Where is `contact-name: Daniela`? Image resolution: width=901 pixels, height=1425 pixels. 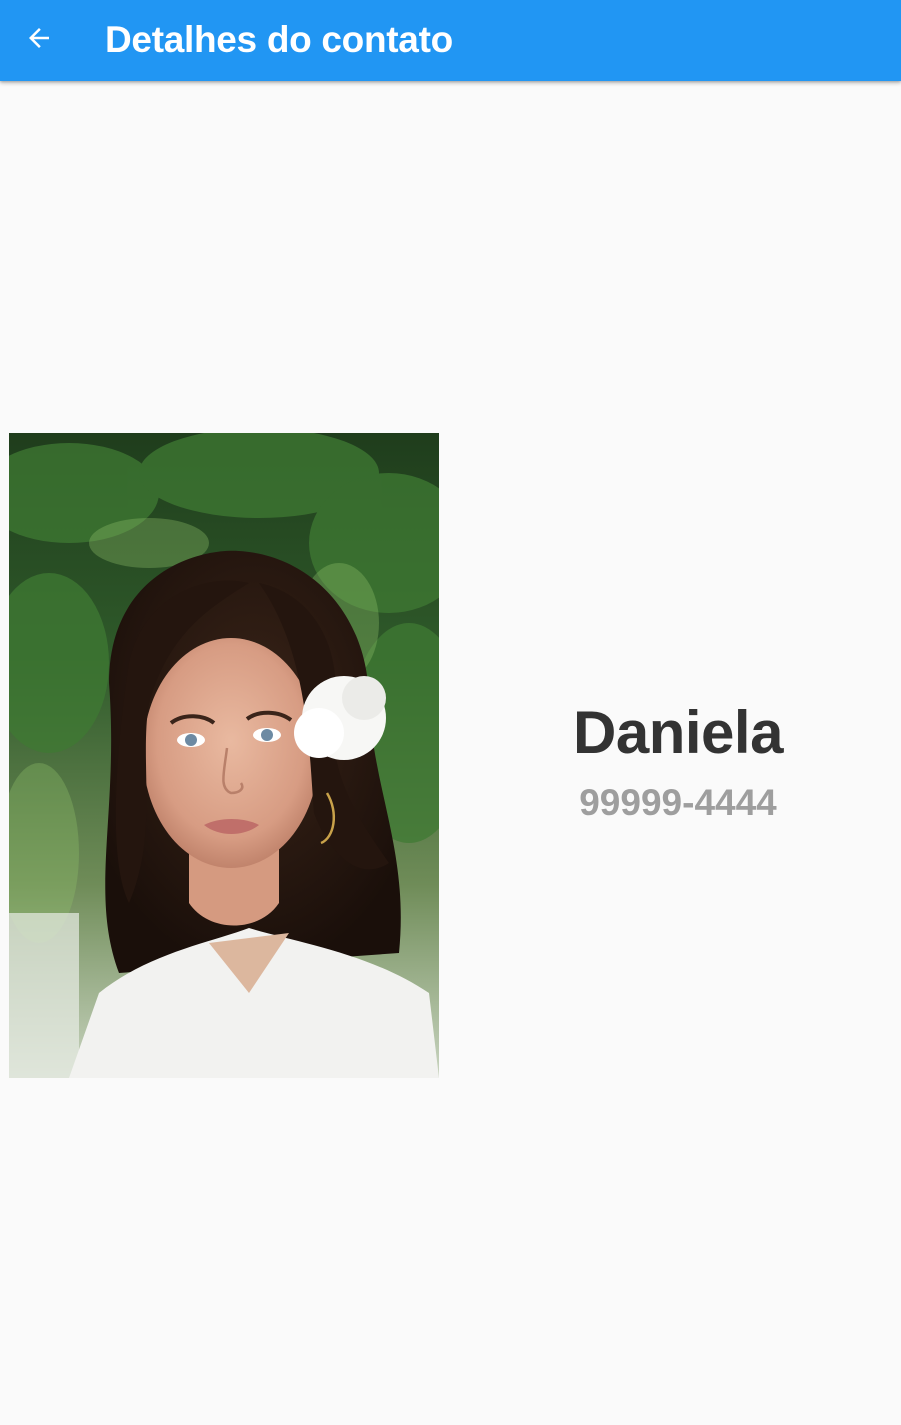
contact-name: Daniela is located at coordinates (678, 732).